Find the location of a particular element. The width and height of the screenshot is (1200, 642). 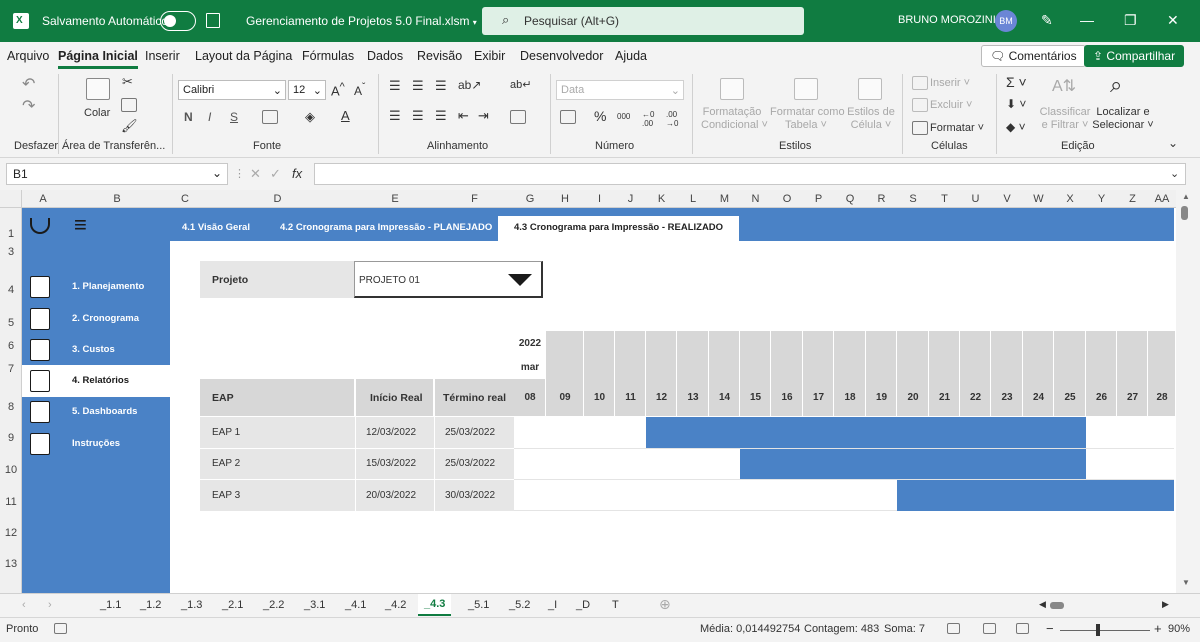

avatar: BM is located at coordinates (1006, 21).